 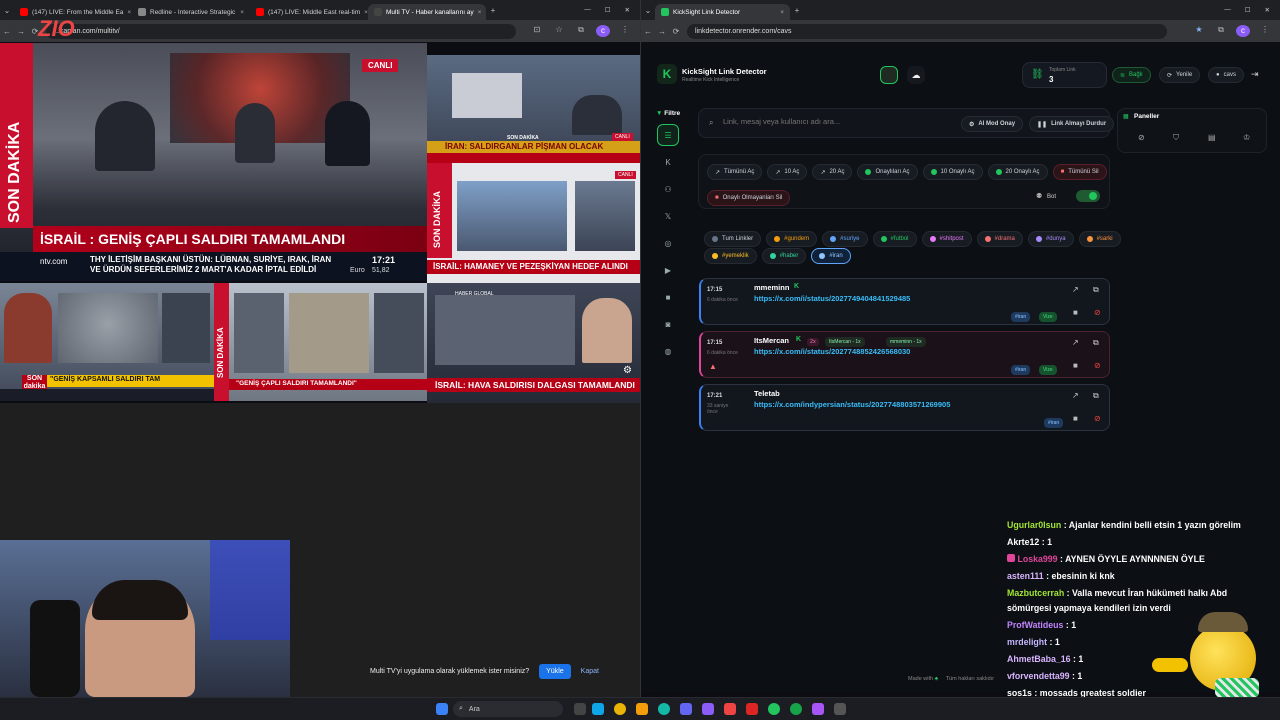 What do you see at coordinates (1246, 137) in the screenshot?
I see `panel-trophy-icon: ♔` at bounding box center [1246, 137].